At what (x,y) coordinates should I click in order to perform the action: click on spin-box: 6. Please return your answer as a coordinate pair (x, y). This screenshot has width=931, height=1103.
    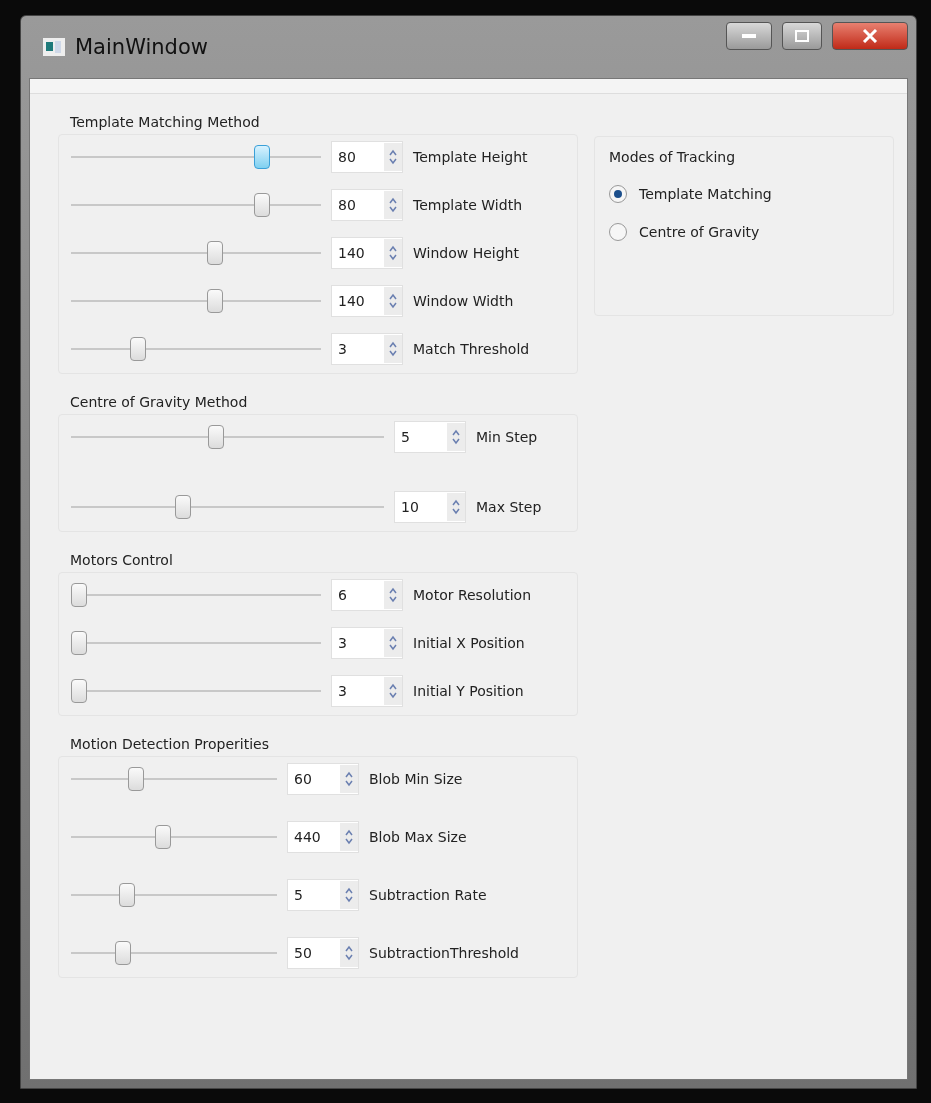
    Looking at the image, I should click on (367, 595).